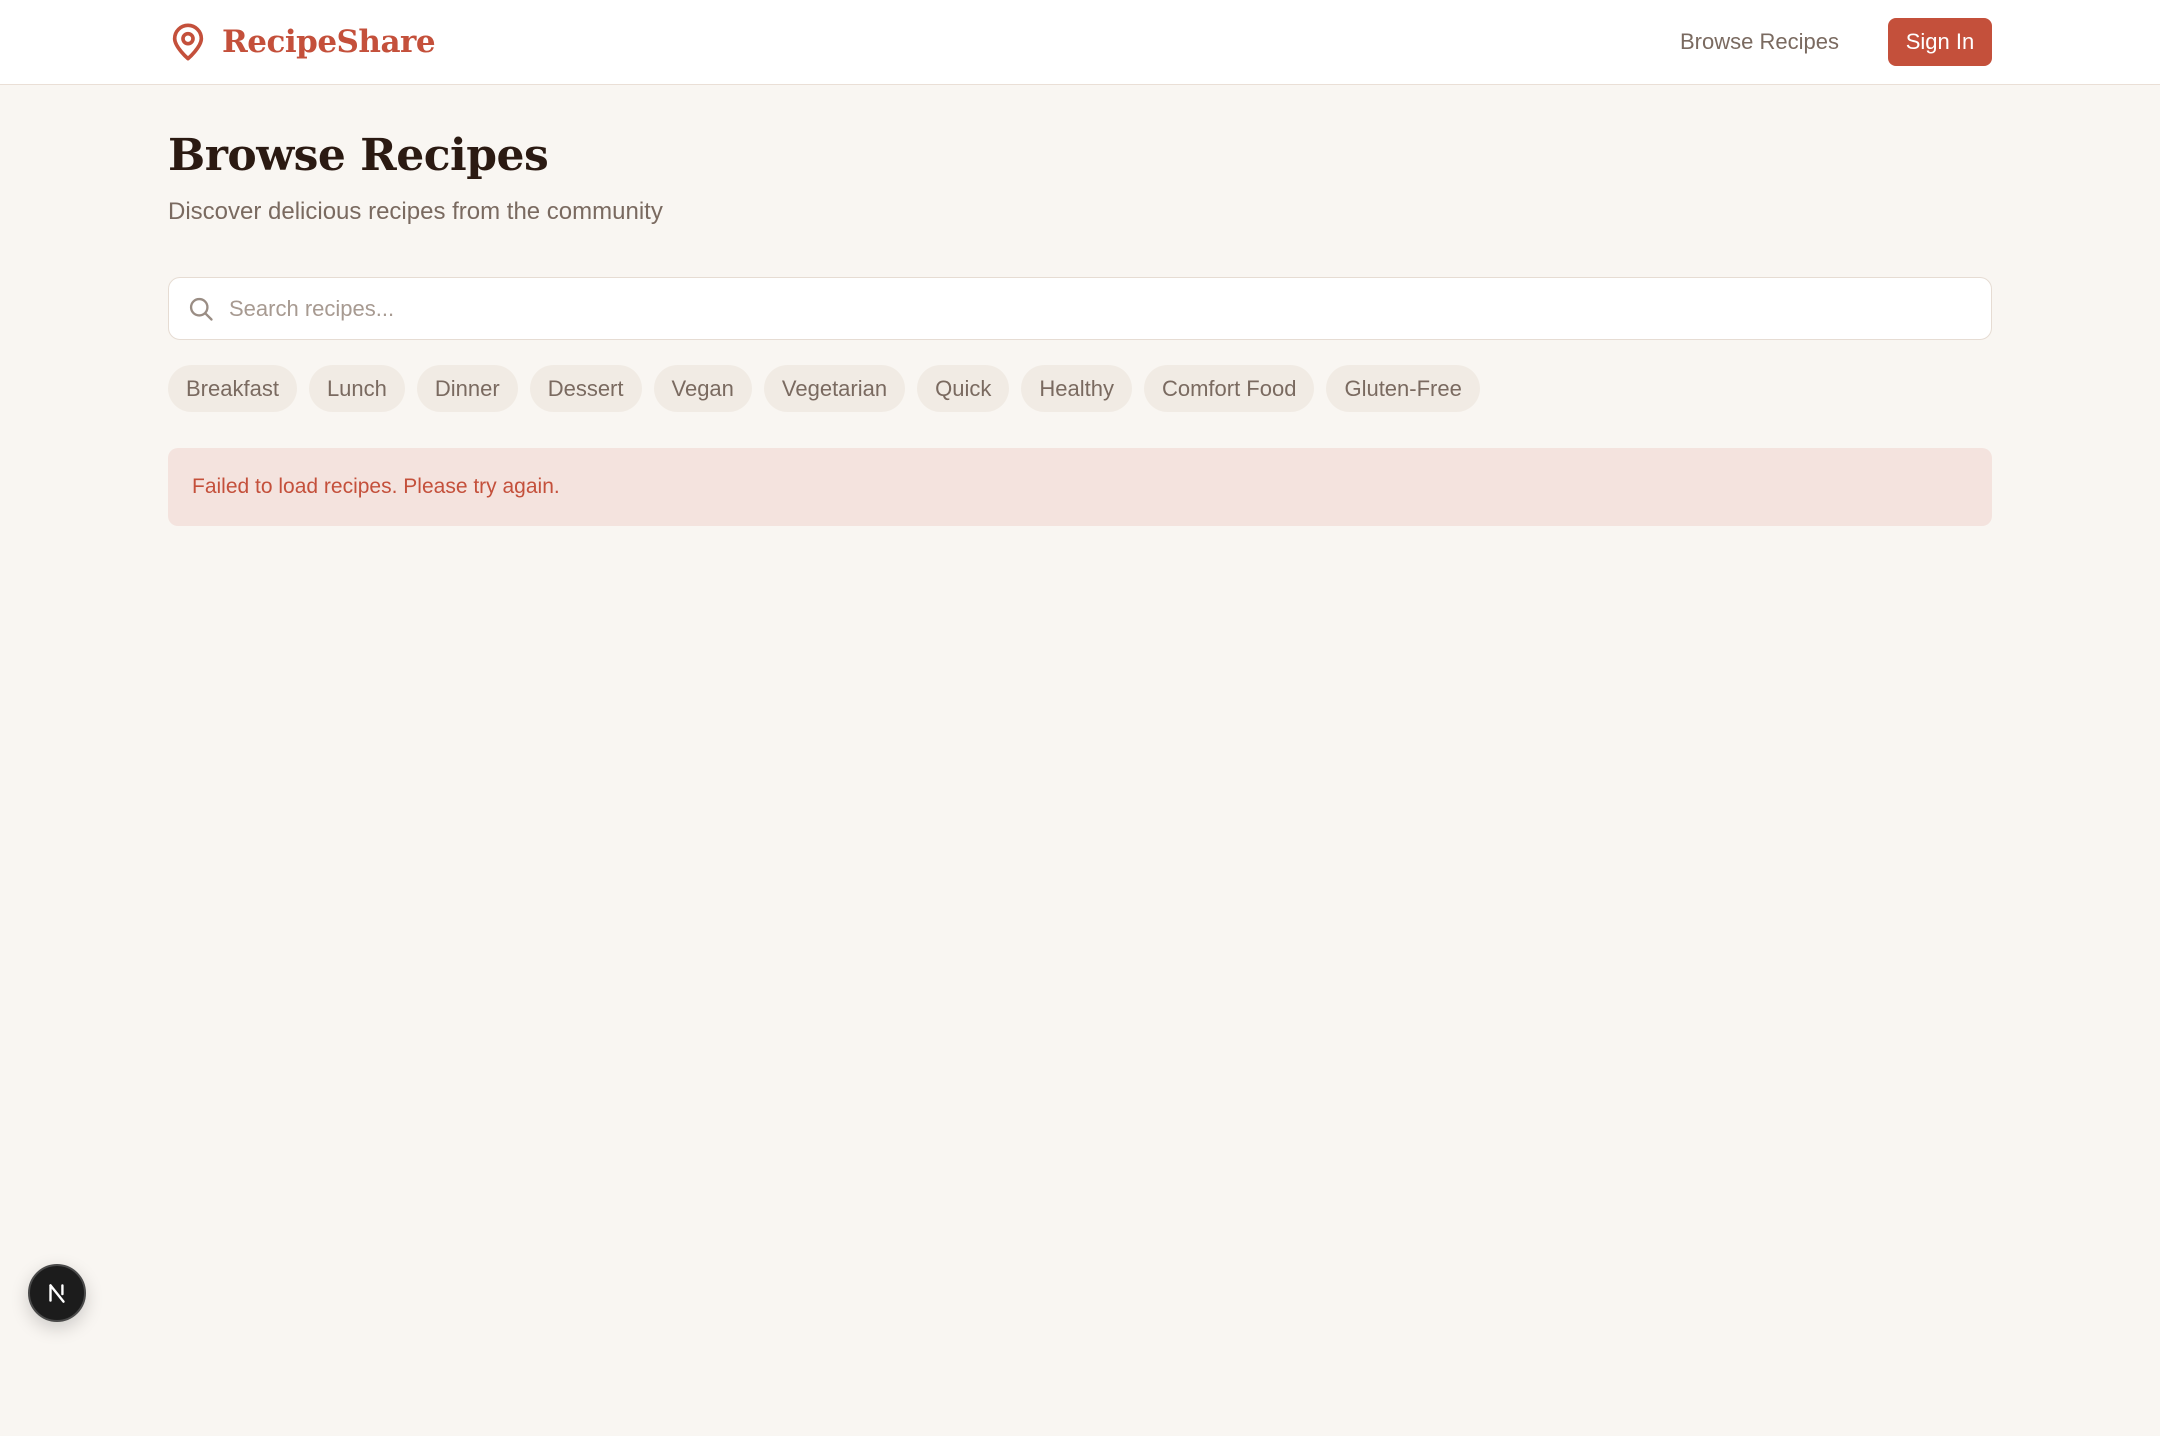 The height and width of the screenshot is (1436, 2160). I want to click on chip-dinner: Dinner, so click(467, 388).